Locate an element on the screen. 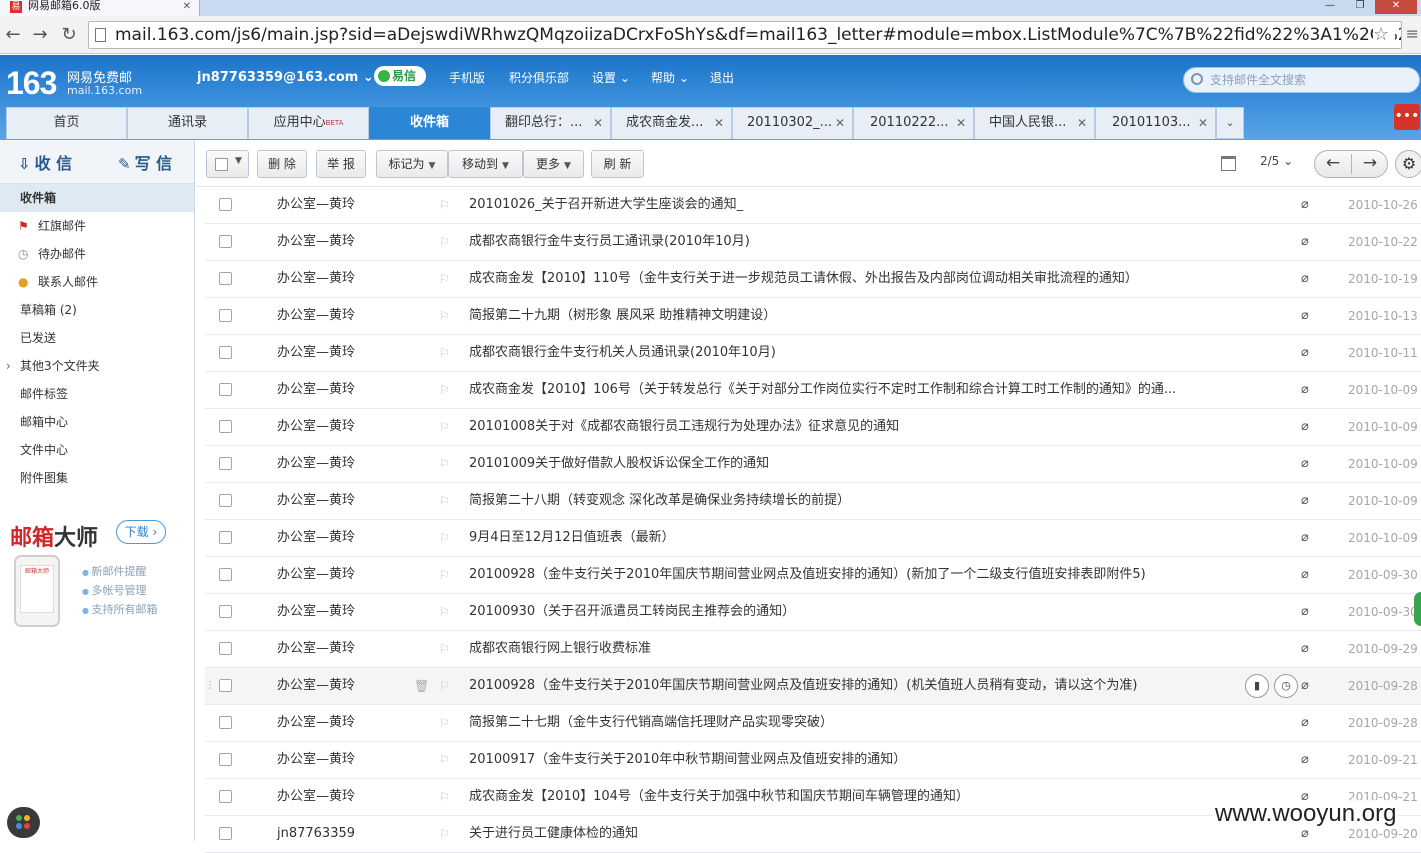 The image size is (1421, 853). window-close-icon: ✕ is located at coordinates (1396, 7).